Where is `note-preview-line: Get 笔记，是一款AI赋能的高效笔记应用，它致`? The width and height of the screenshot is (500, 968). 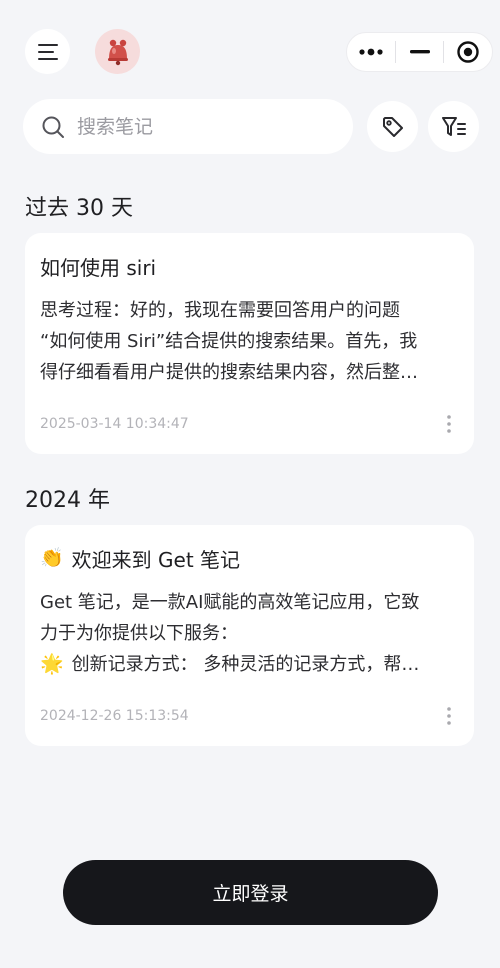
note-preview-line: Get 笔记，是一款AI赋能的高效笔记应用，它致 is located at coordinates (230, 602).